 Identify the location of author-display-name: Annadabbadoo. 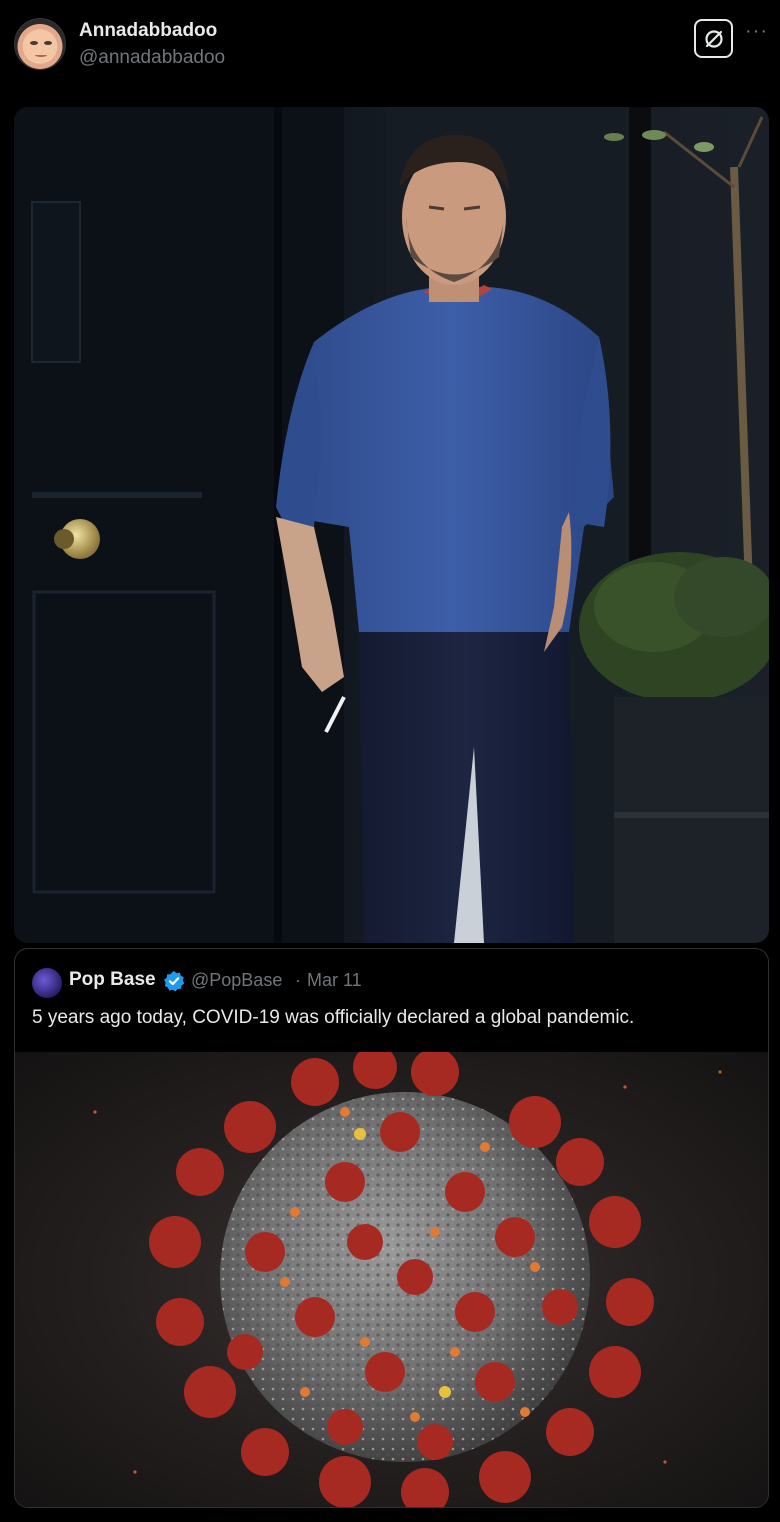
(148, 31).